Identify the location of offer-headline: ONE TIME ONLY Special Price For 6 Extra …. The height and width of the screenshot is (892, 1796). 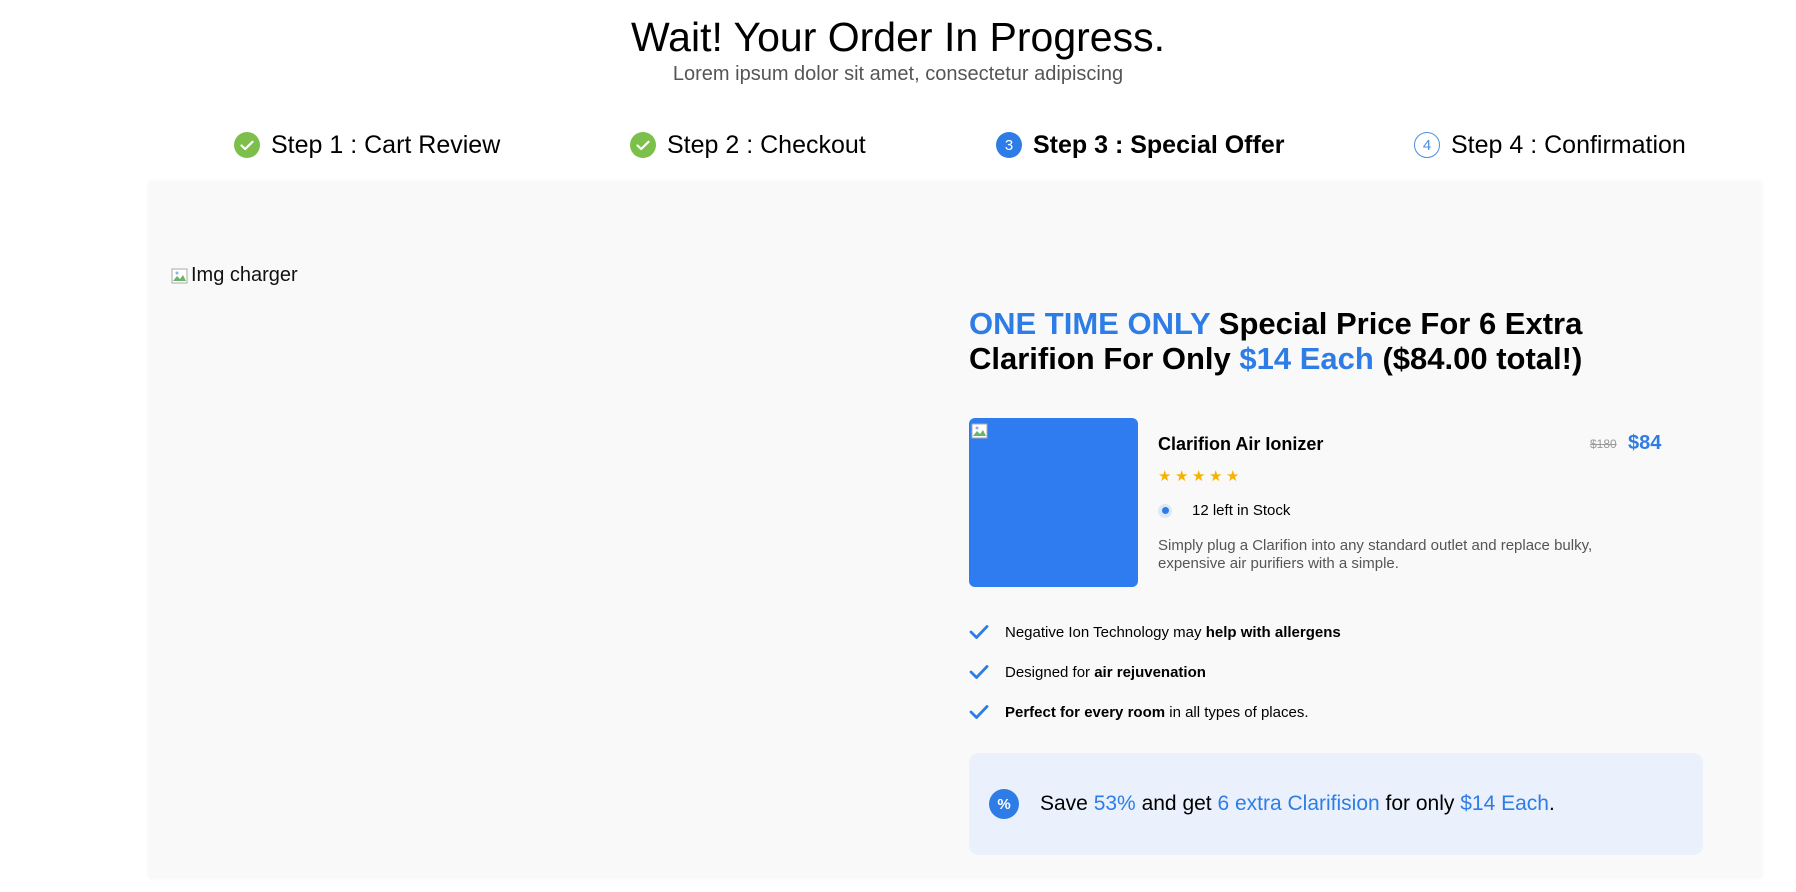
(1289, 341).